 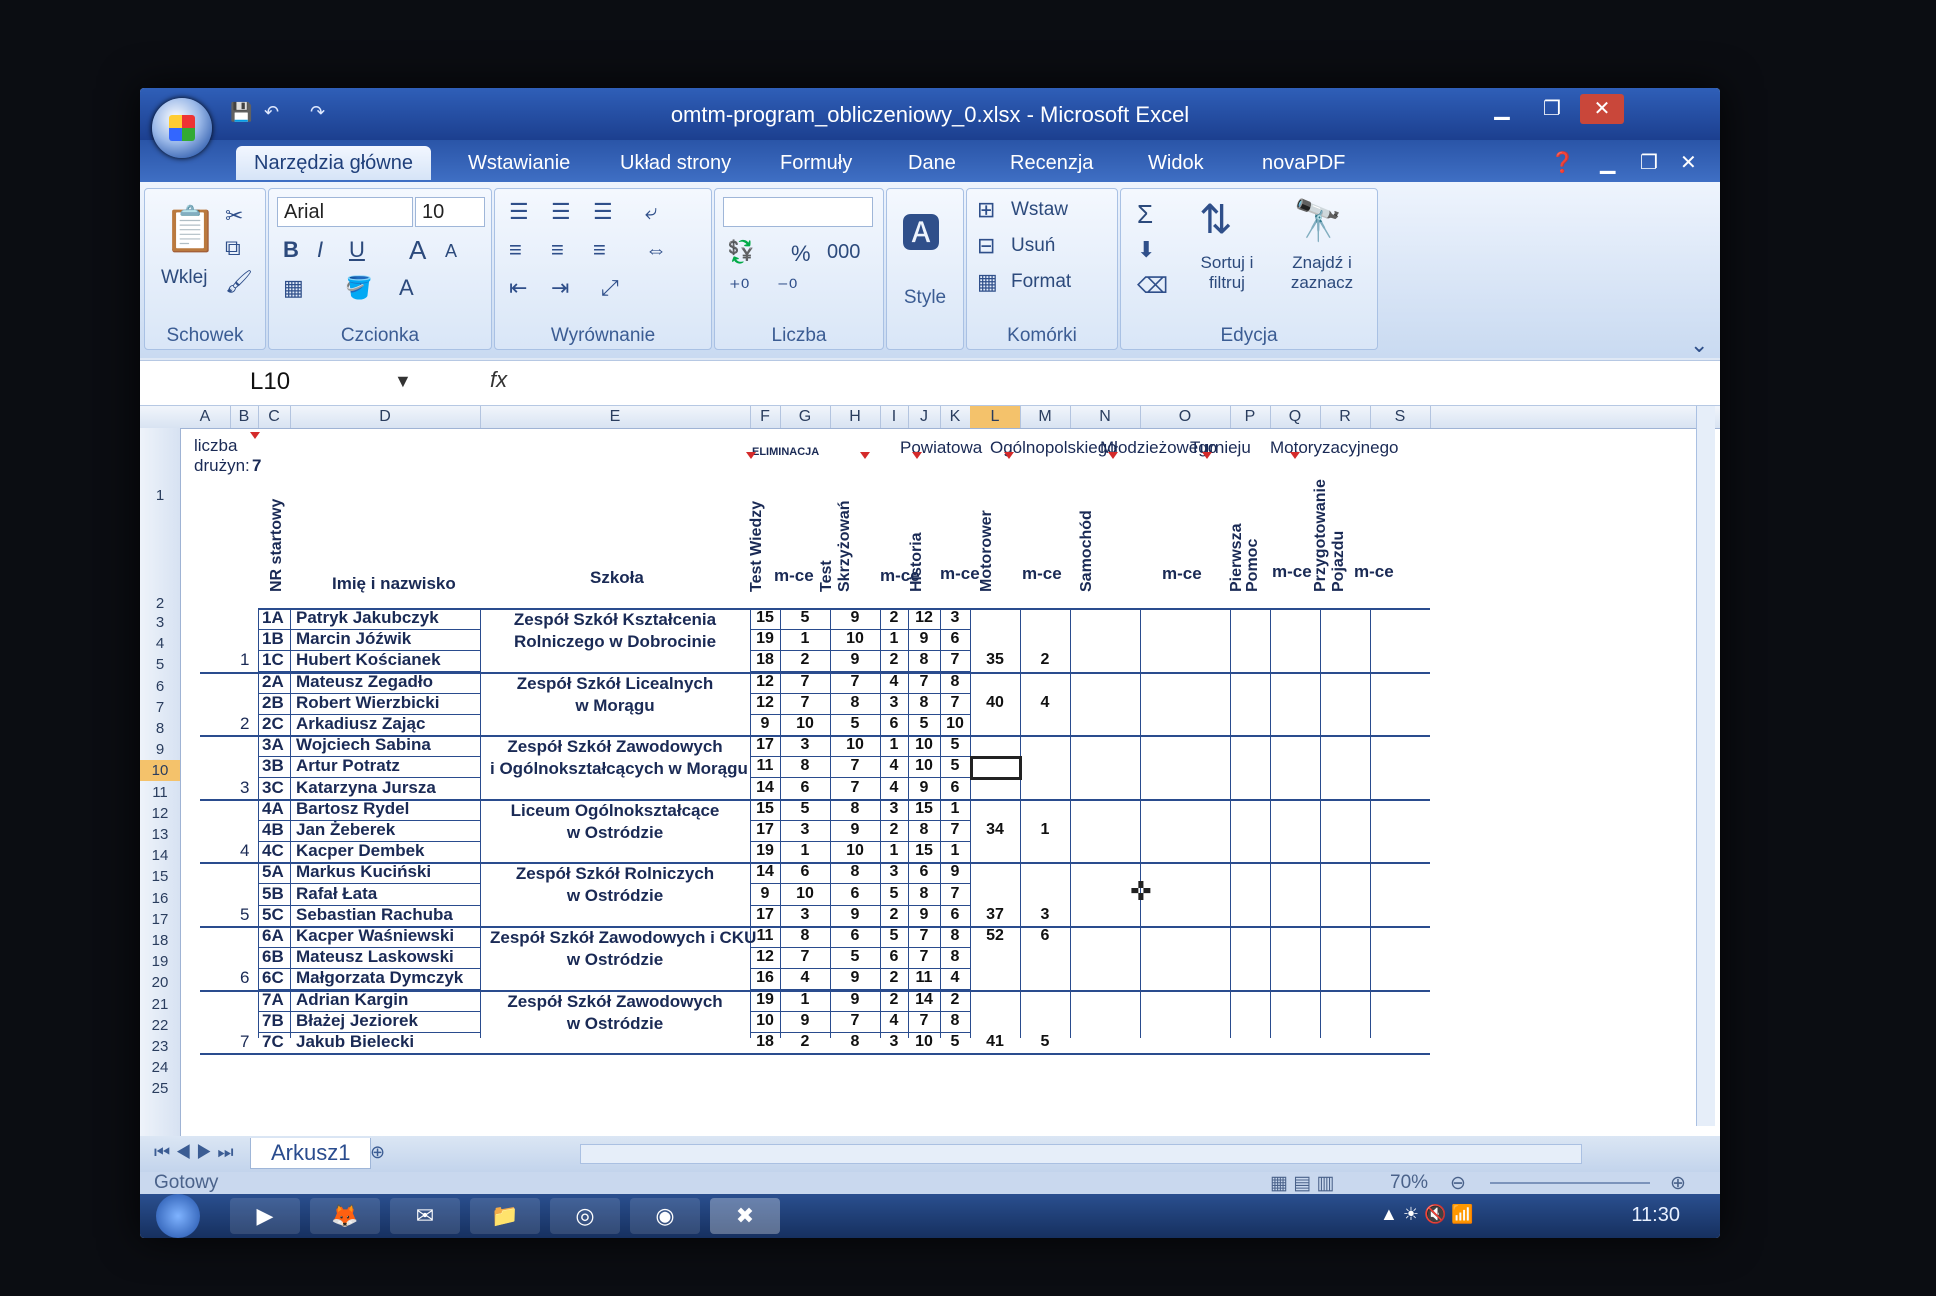 What do you see at coordinates (160, 813) in the screenshot?
I see `row-header-12: 12` at bounding box center [160, 813].